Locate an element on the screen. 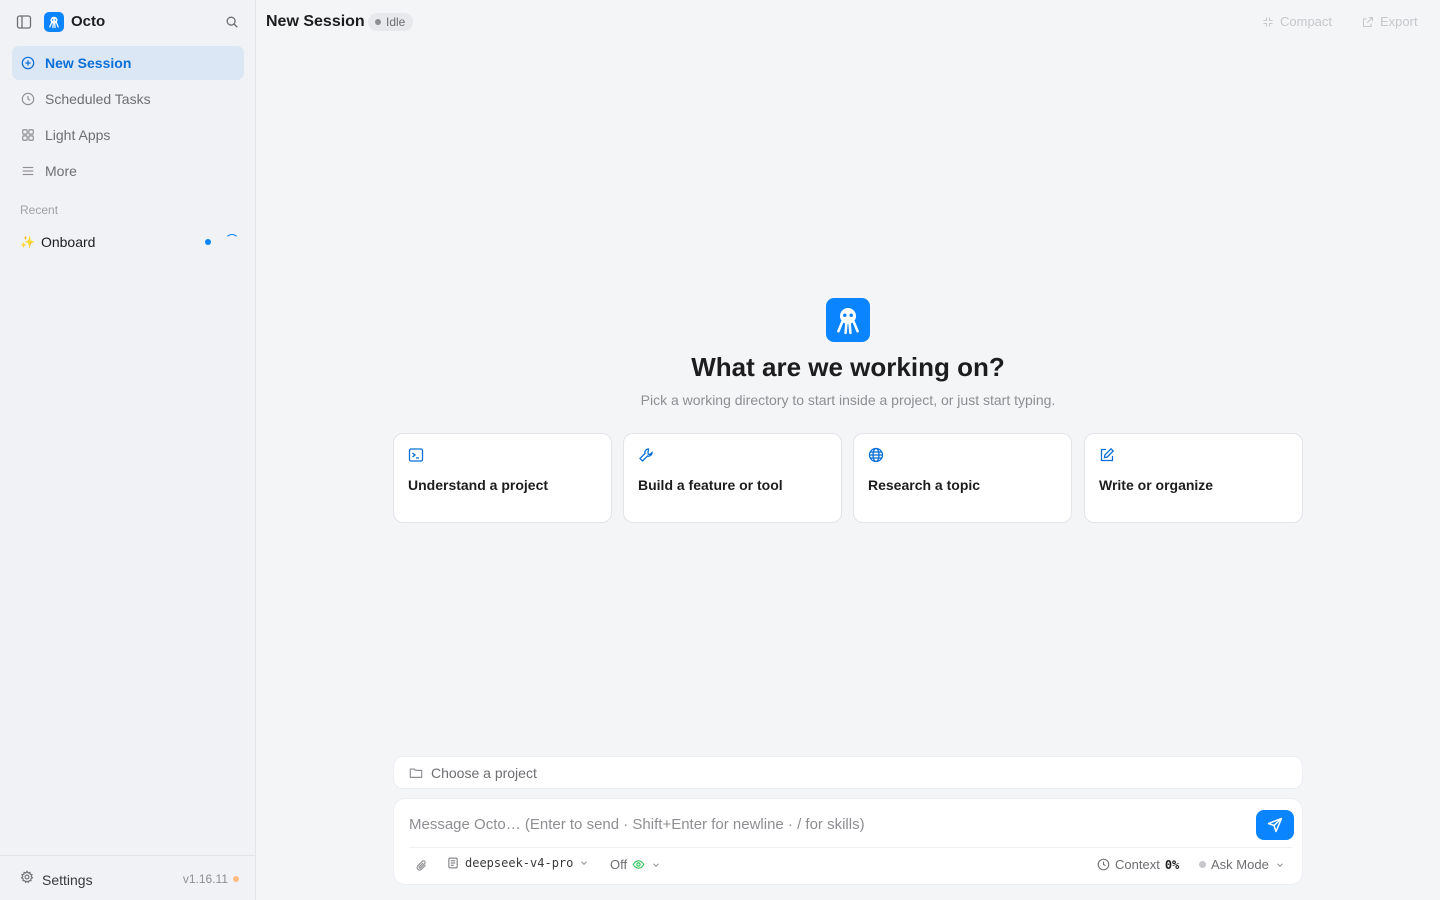 The height and width of the screenshot is (900, 1440). sidebar-item-label: Scheduled Tasks is located at coordinates (98, 99).